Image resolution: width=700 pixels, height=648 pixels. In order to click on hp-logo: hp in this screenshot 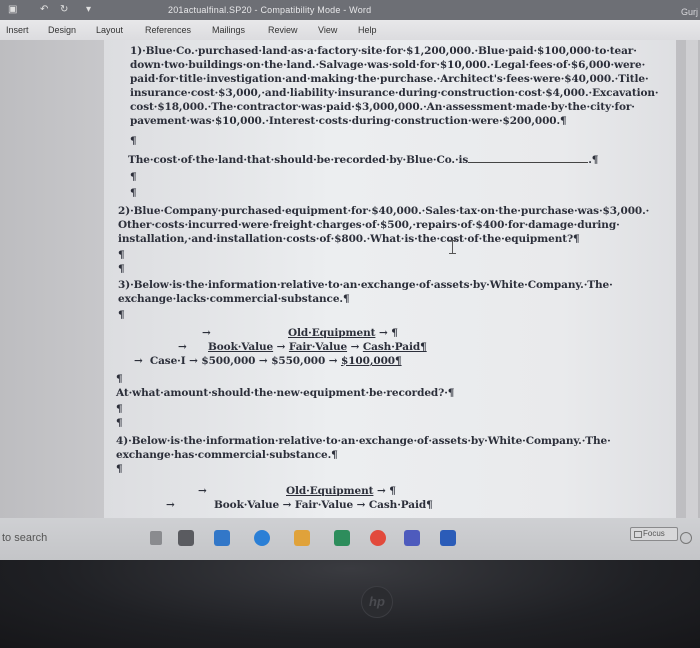, I will do `click(377, 602)`.